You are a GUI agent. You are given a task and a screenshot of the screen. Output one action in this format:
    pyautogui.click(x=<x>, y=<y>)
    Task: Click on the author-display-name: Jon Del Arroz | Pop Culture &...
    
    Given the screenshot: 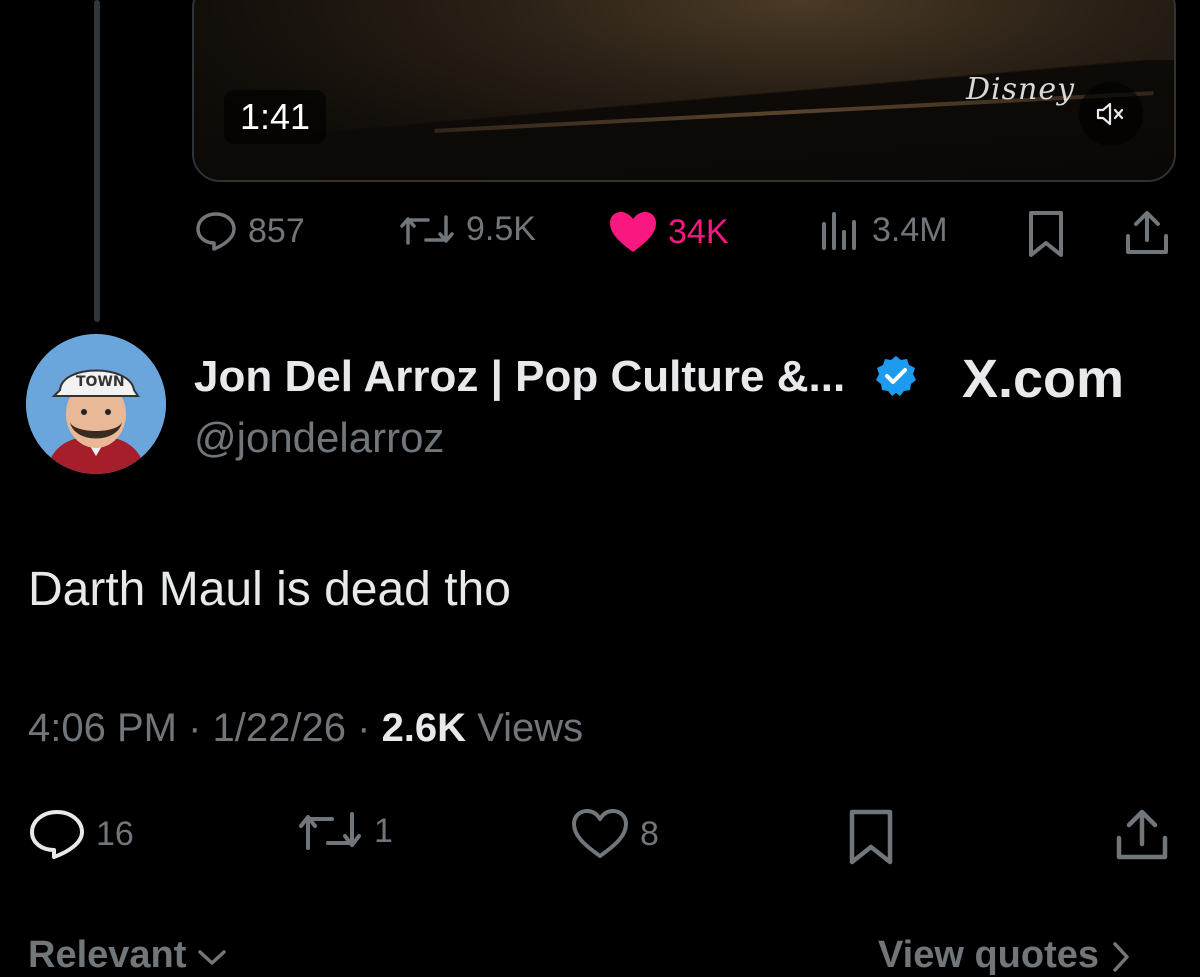 What is the action you would take?
    pyautogui.click(x=519, y=377)
    